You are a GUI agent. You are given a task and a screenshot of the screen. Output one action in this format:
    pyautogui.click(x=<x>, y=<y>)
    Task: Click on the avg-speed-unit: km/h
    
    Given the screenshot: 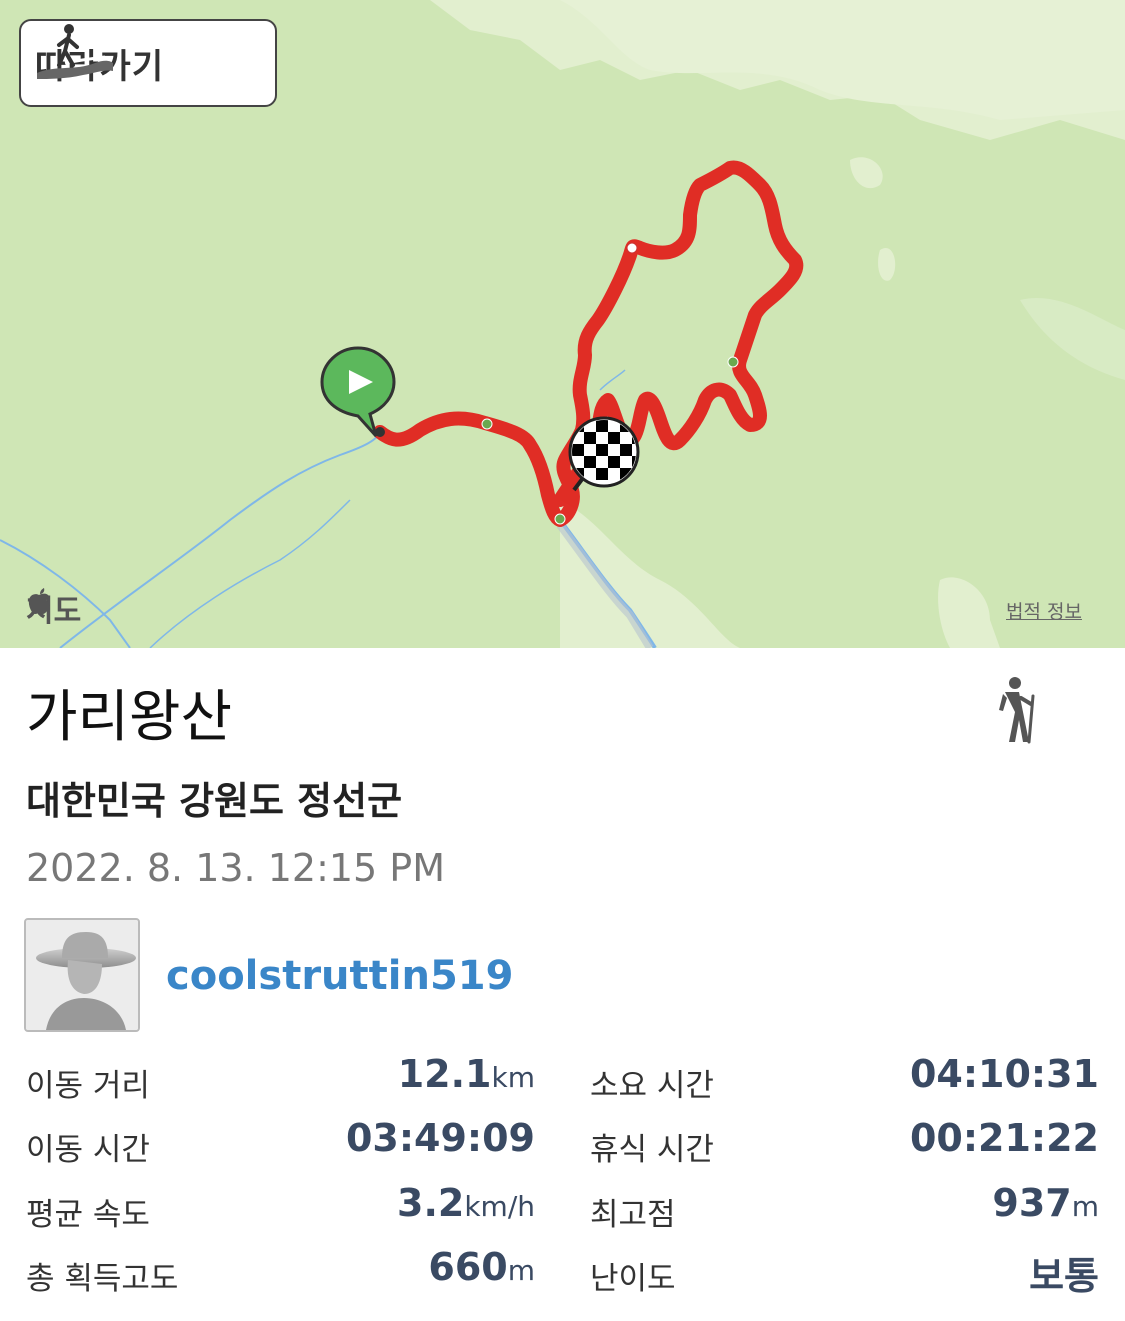 What is the action you would take?
    pyautogui.click(x=499, y=1206)
    